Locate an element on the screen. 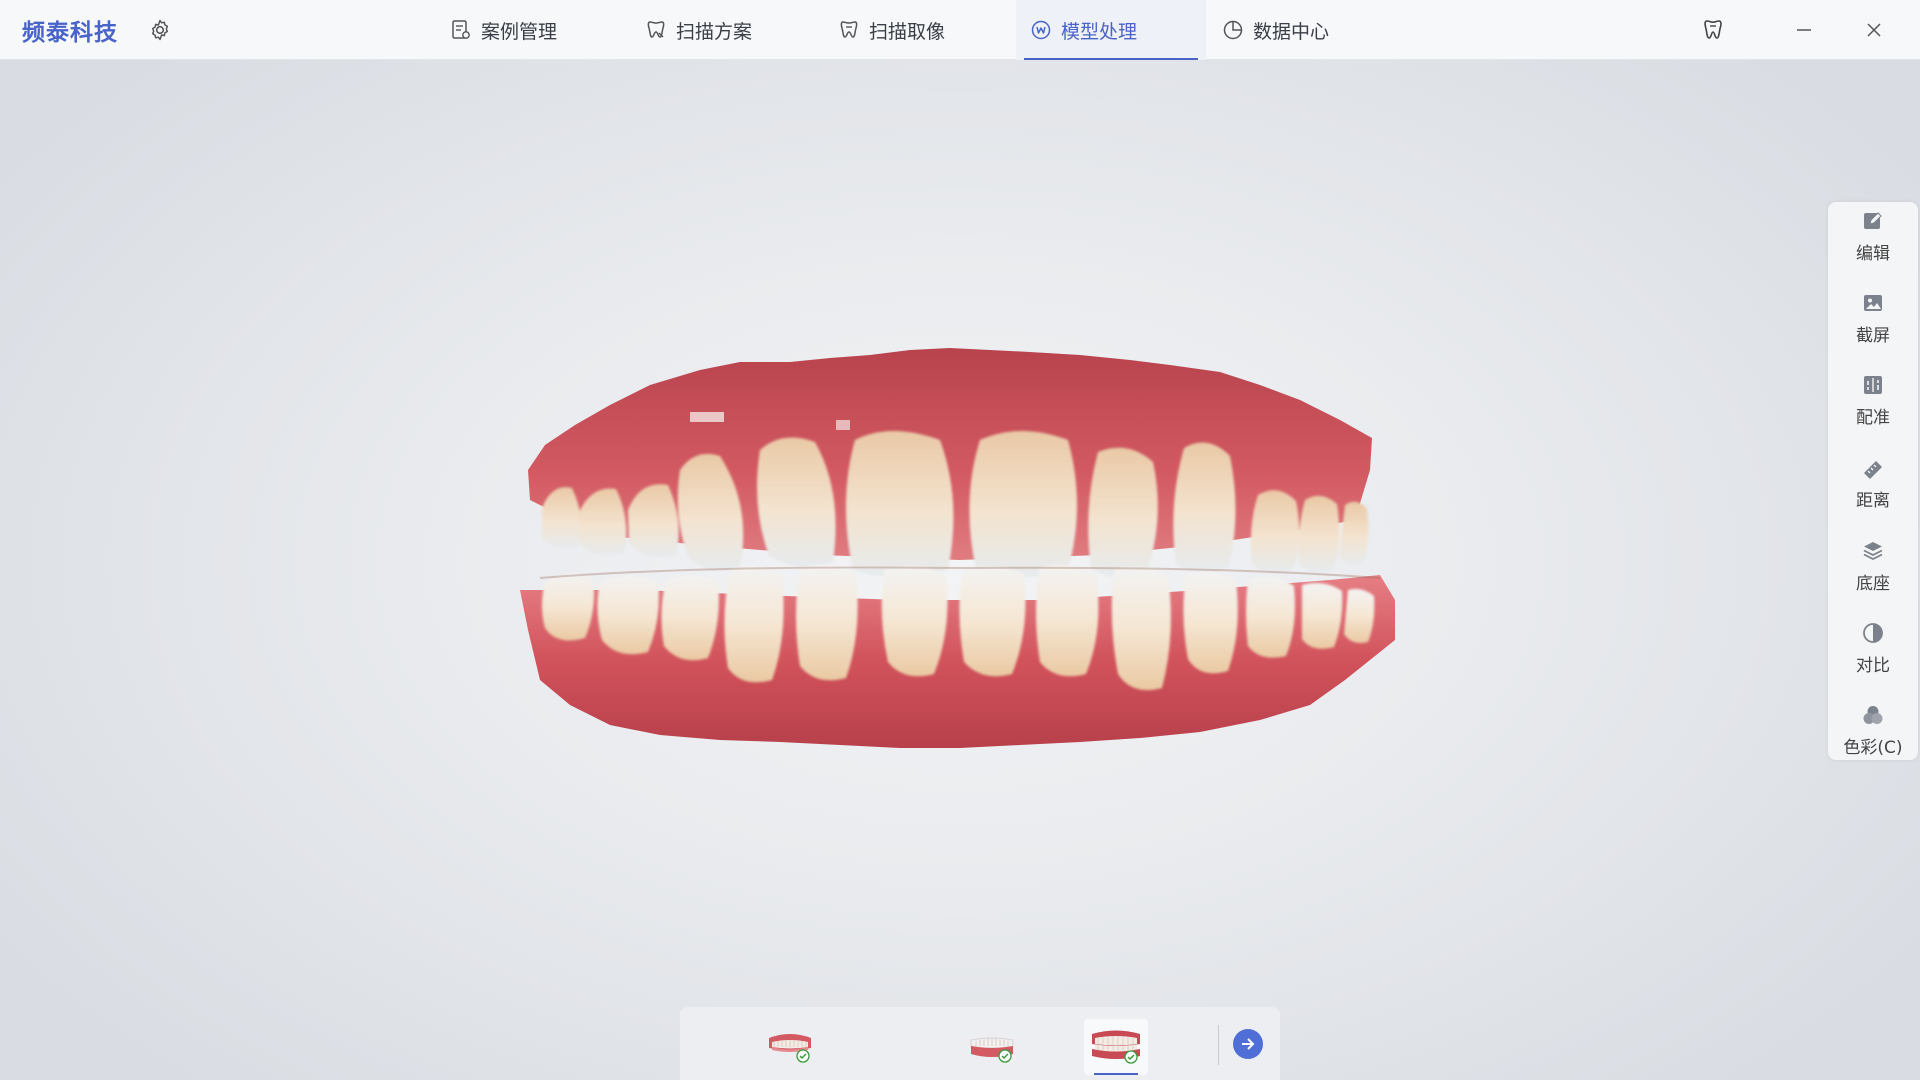 Image resolution: width=1920 pixels, height=1080 pixels. tab-scan-plan: 扫描方案 is located at coordinates (717, 30).